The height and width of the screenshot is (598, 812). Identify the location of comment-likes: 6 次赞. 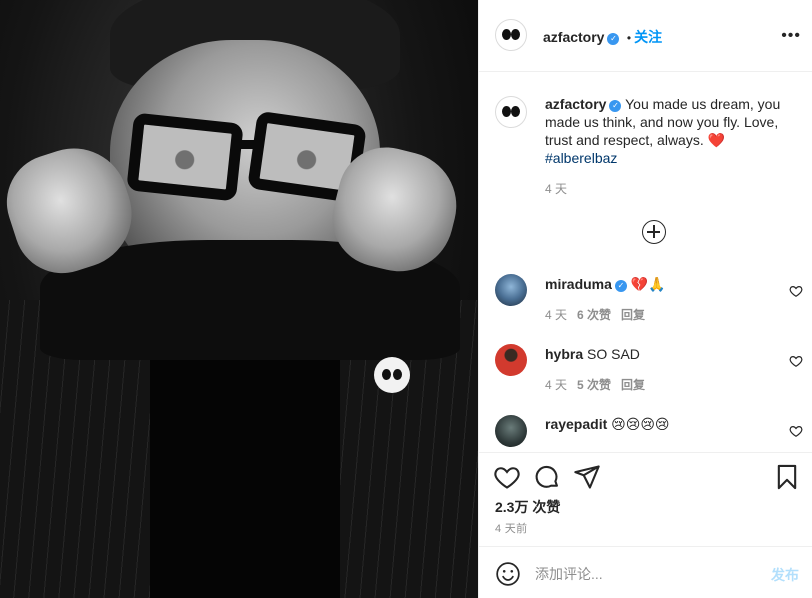
(594, 315).